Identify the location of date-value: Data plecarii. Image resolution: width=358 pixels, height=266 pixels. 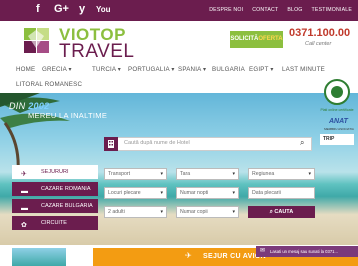
(266, 193).